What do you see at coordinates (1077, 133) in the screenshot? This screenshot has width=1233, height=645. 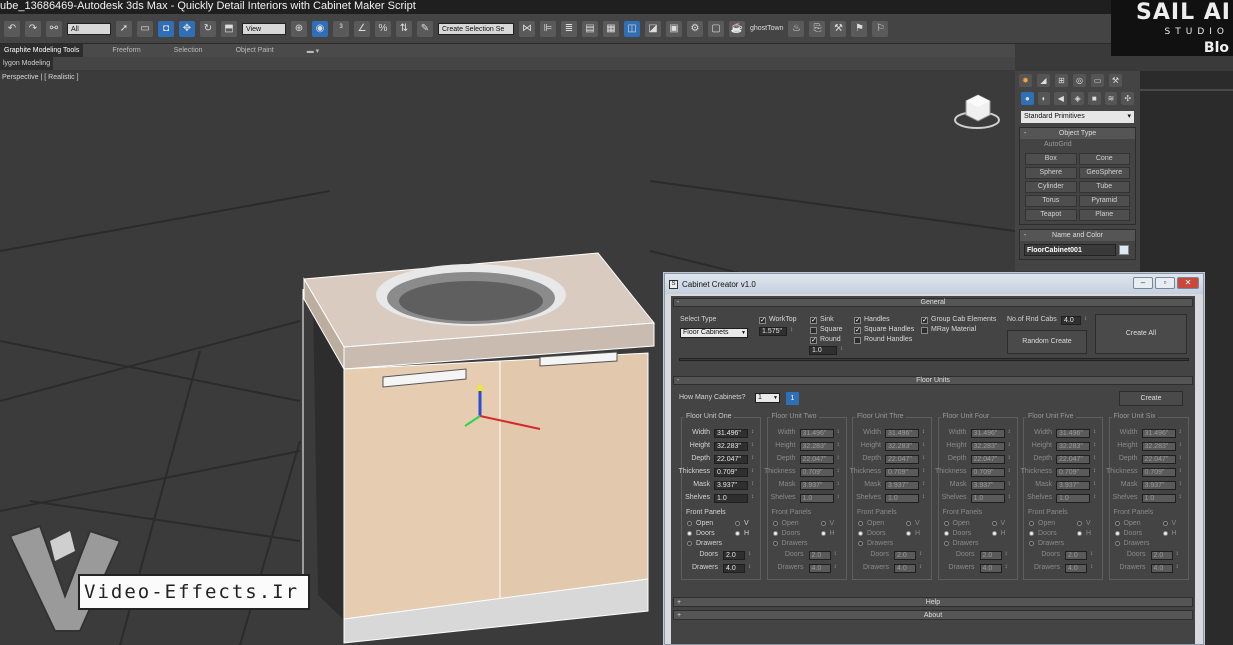 I see `object-type-title: Object Type` at bounding box center [1077, 133].